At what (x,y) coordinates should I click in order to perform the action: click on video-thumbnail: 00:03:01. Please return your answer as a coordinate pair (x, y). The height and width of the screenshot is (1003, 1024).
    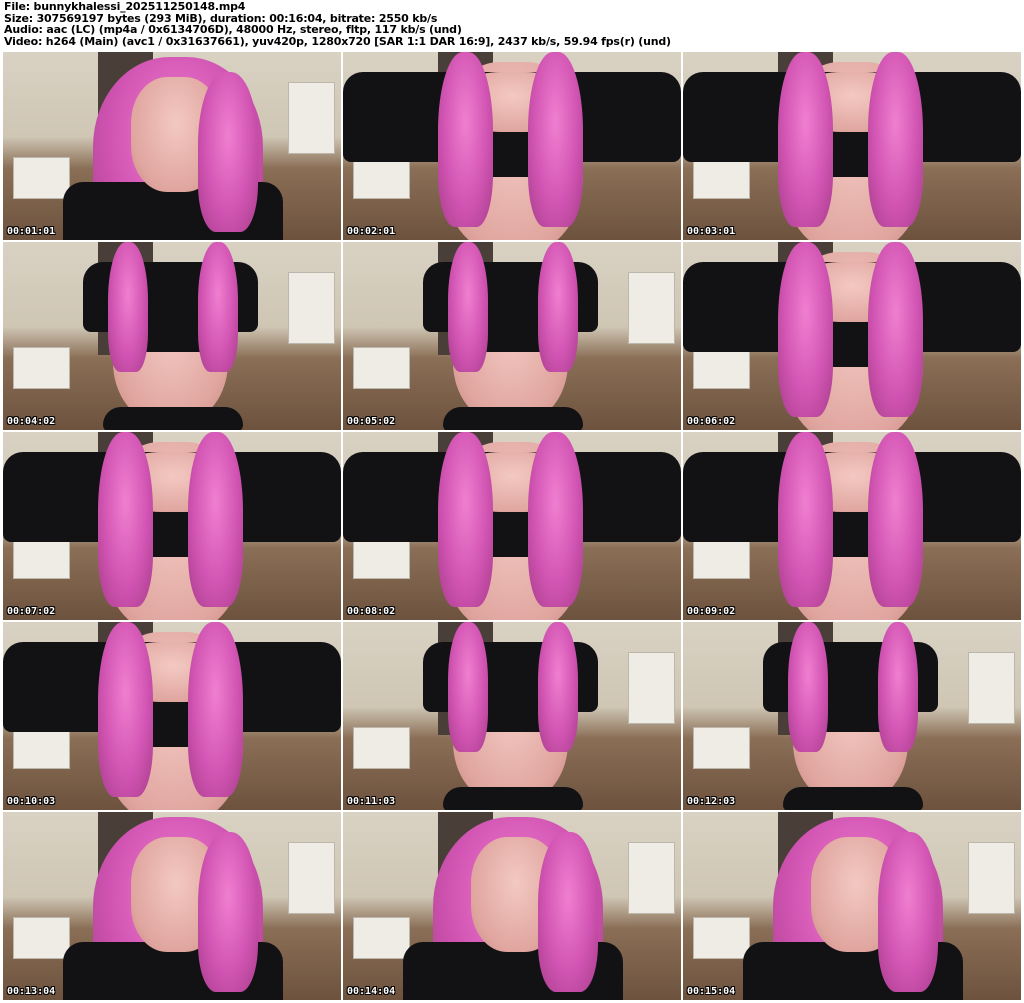
    Looking at the image, I should click on (852, 146).